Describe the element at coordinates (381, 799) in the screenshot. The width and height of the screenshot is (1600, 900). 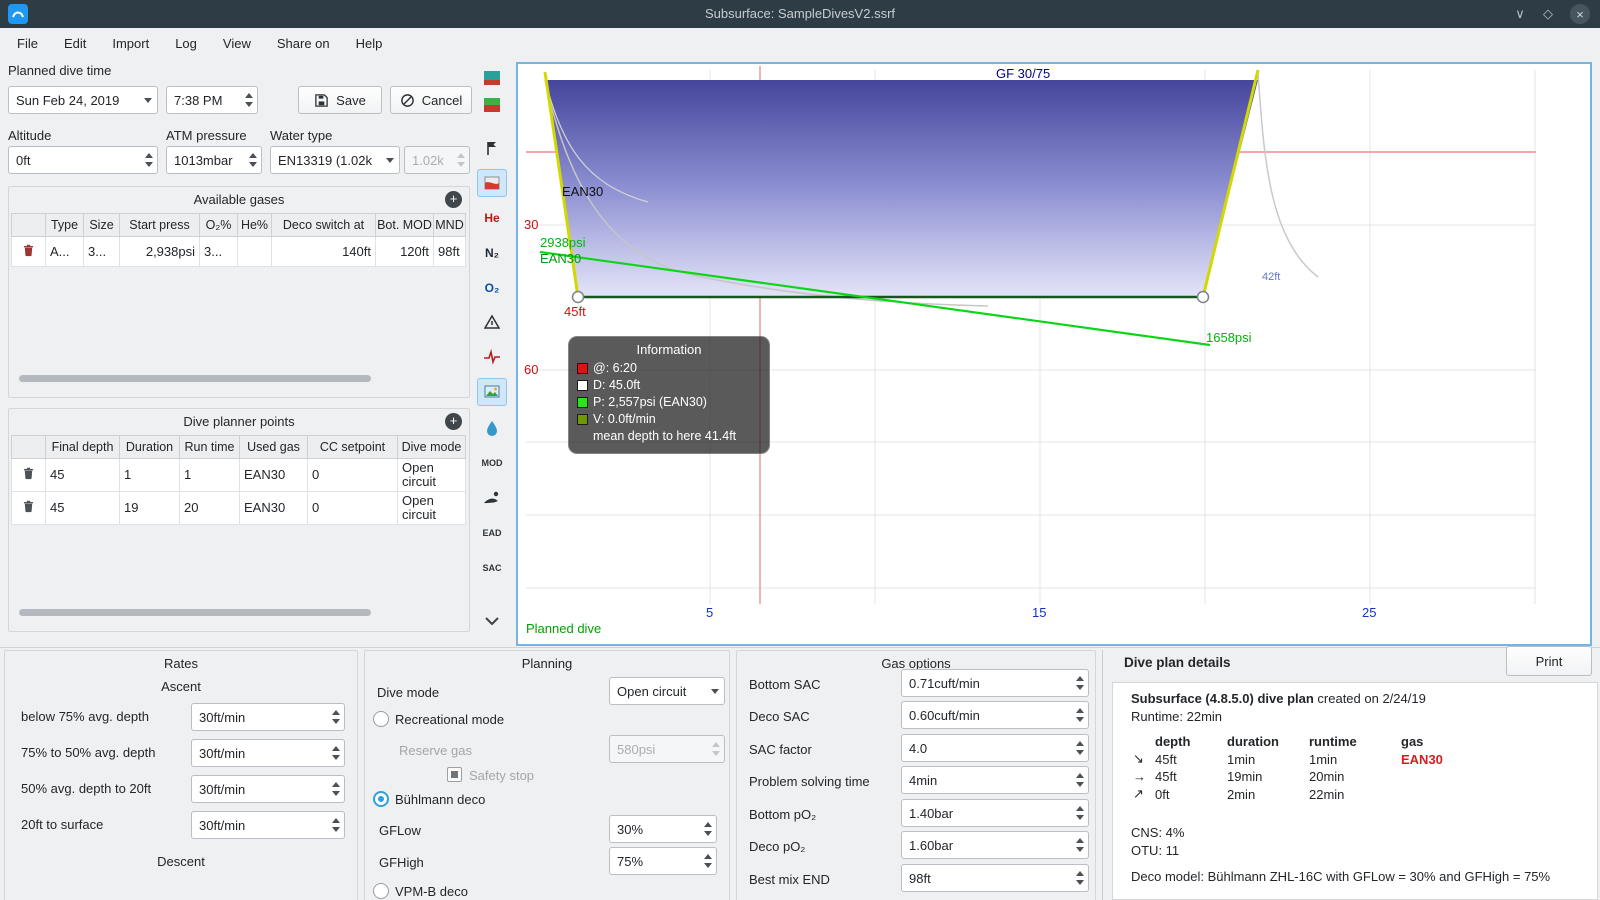
I see `buhlmann-deco-radio` at that location.